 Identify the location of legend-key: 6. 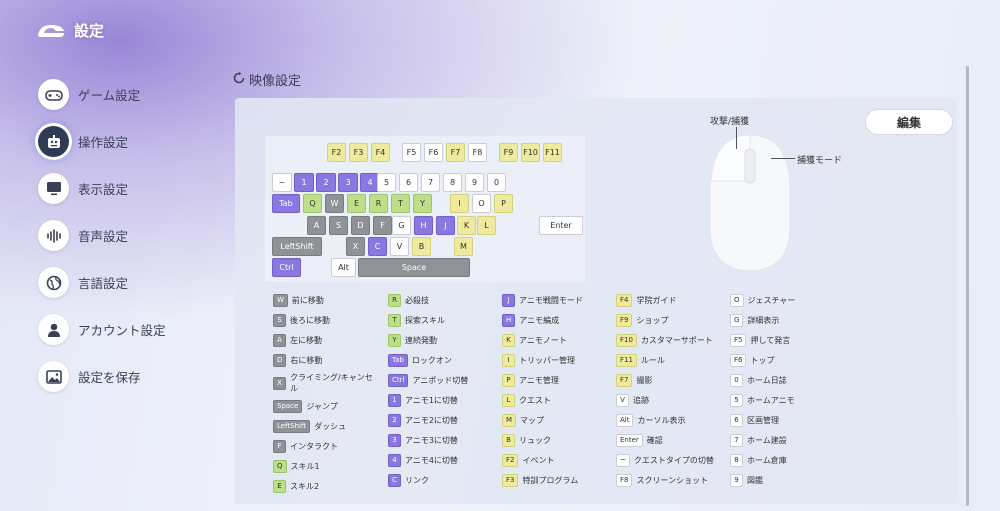
(736, 420).